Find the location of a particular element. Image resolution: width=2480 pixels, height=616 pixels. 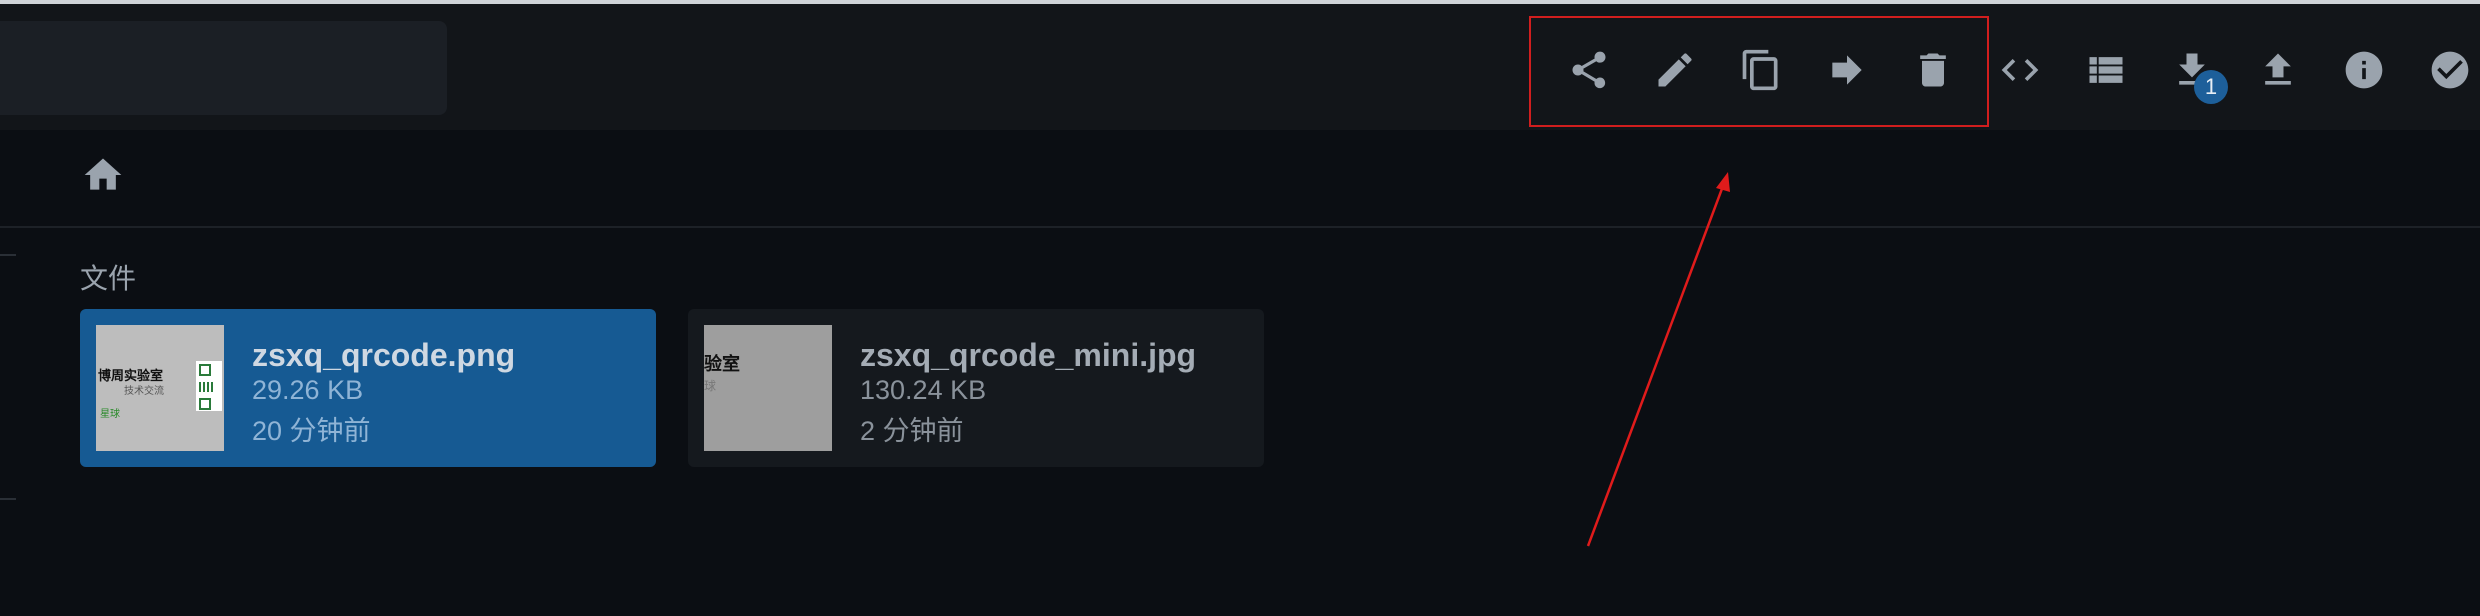

list-view-button is located at coordinates (2106, 70).